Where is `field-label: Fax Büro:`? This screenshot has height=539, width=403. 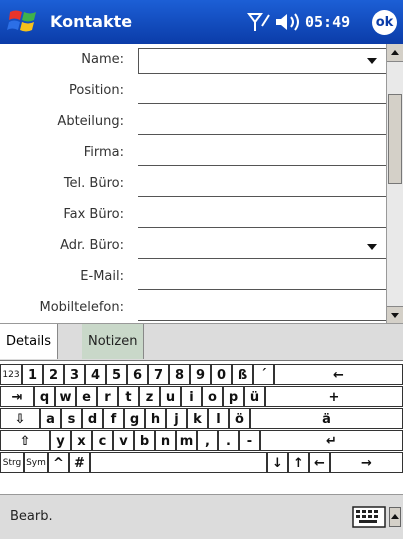 field-label: Fax Büro: is located at coordinates (93, 214).